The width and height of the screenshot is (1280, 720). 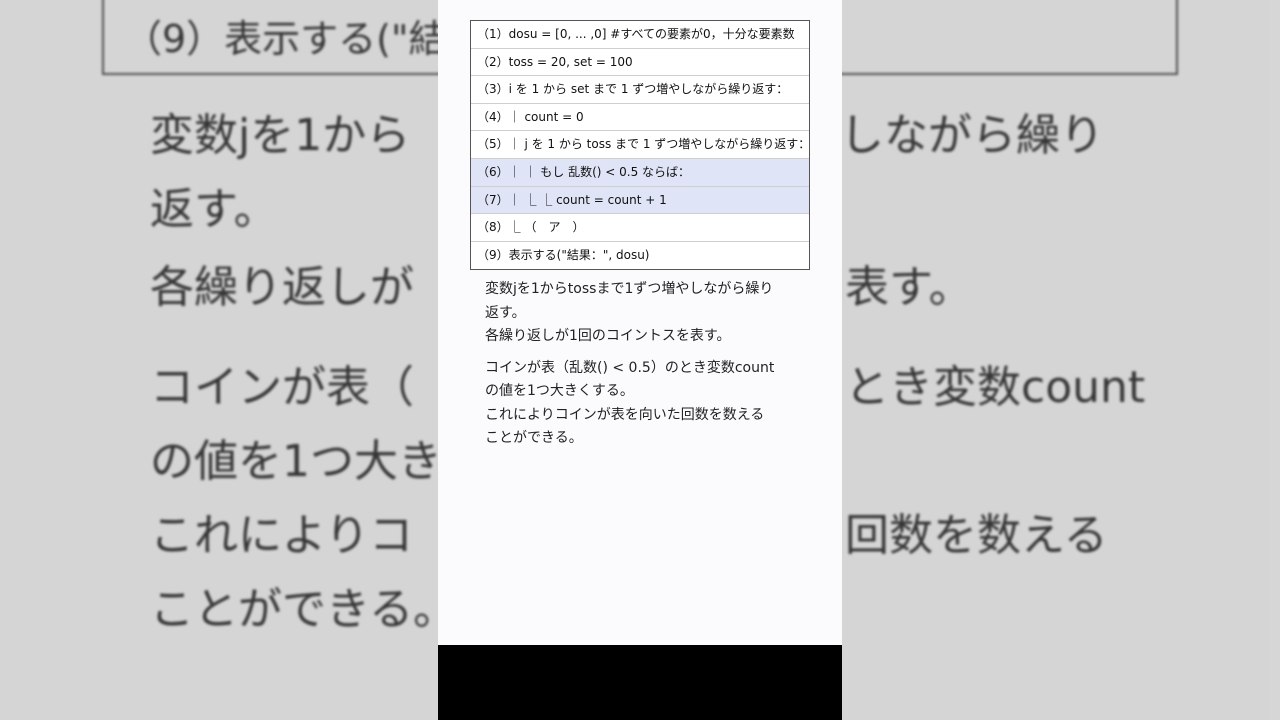 I want to click on code-line-9: （9）表示する("結果：", dosu), so click(x=563, y=254).